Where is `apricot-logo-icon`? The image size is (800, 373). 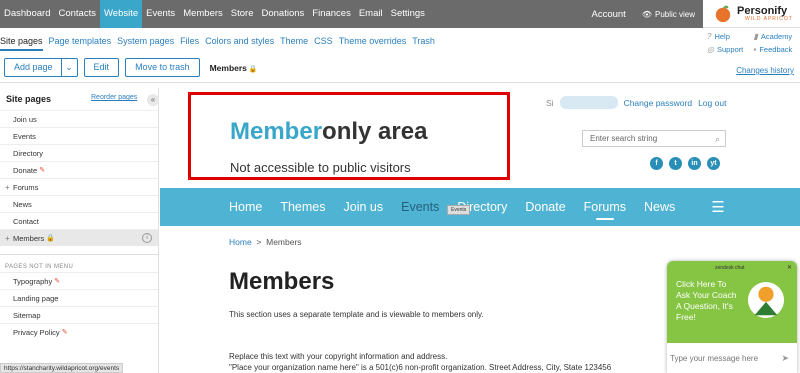
apricot-logo-icon is located at coordinates (723, 13).